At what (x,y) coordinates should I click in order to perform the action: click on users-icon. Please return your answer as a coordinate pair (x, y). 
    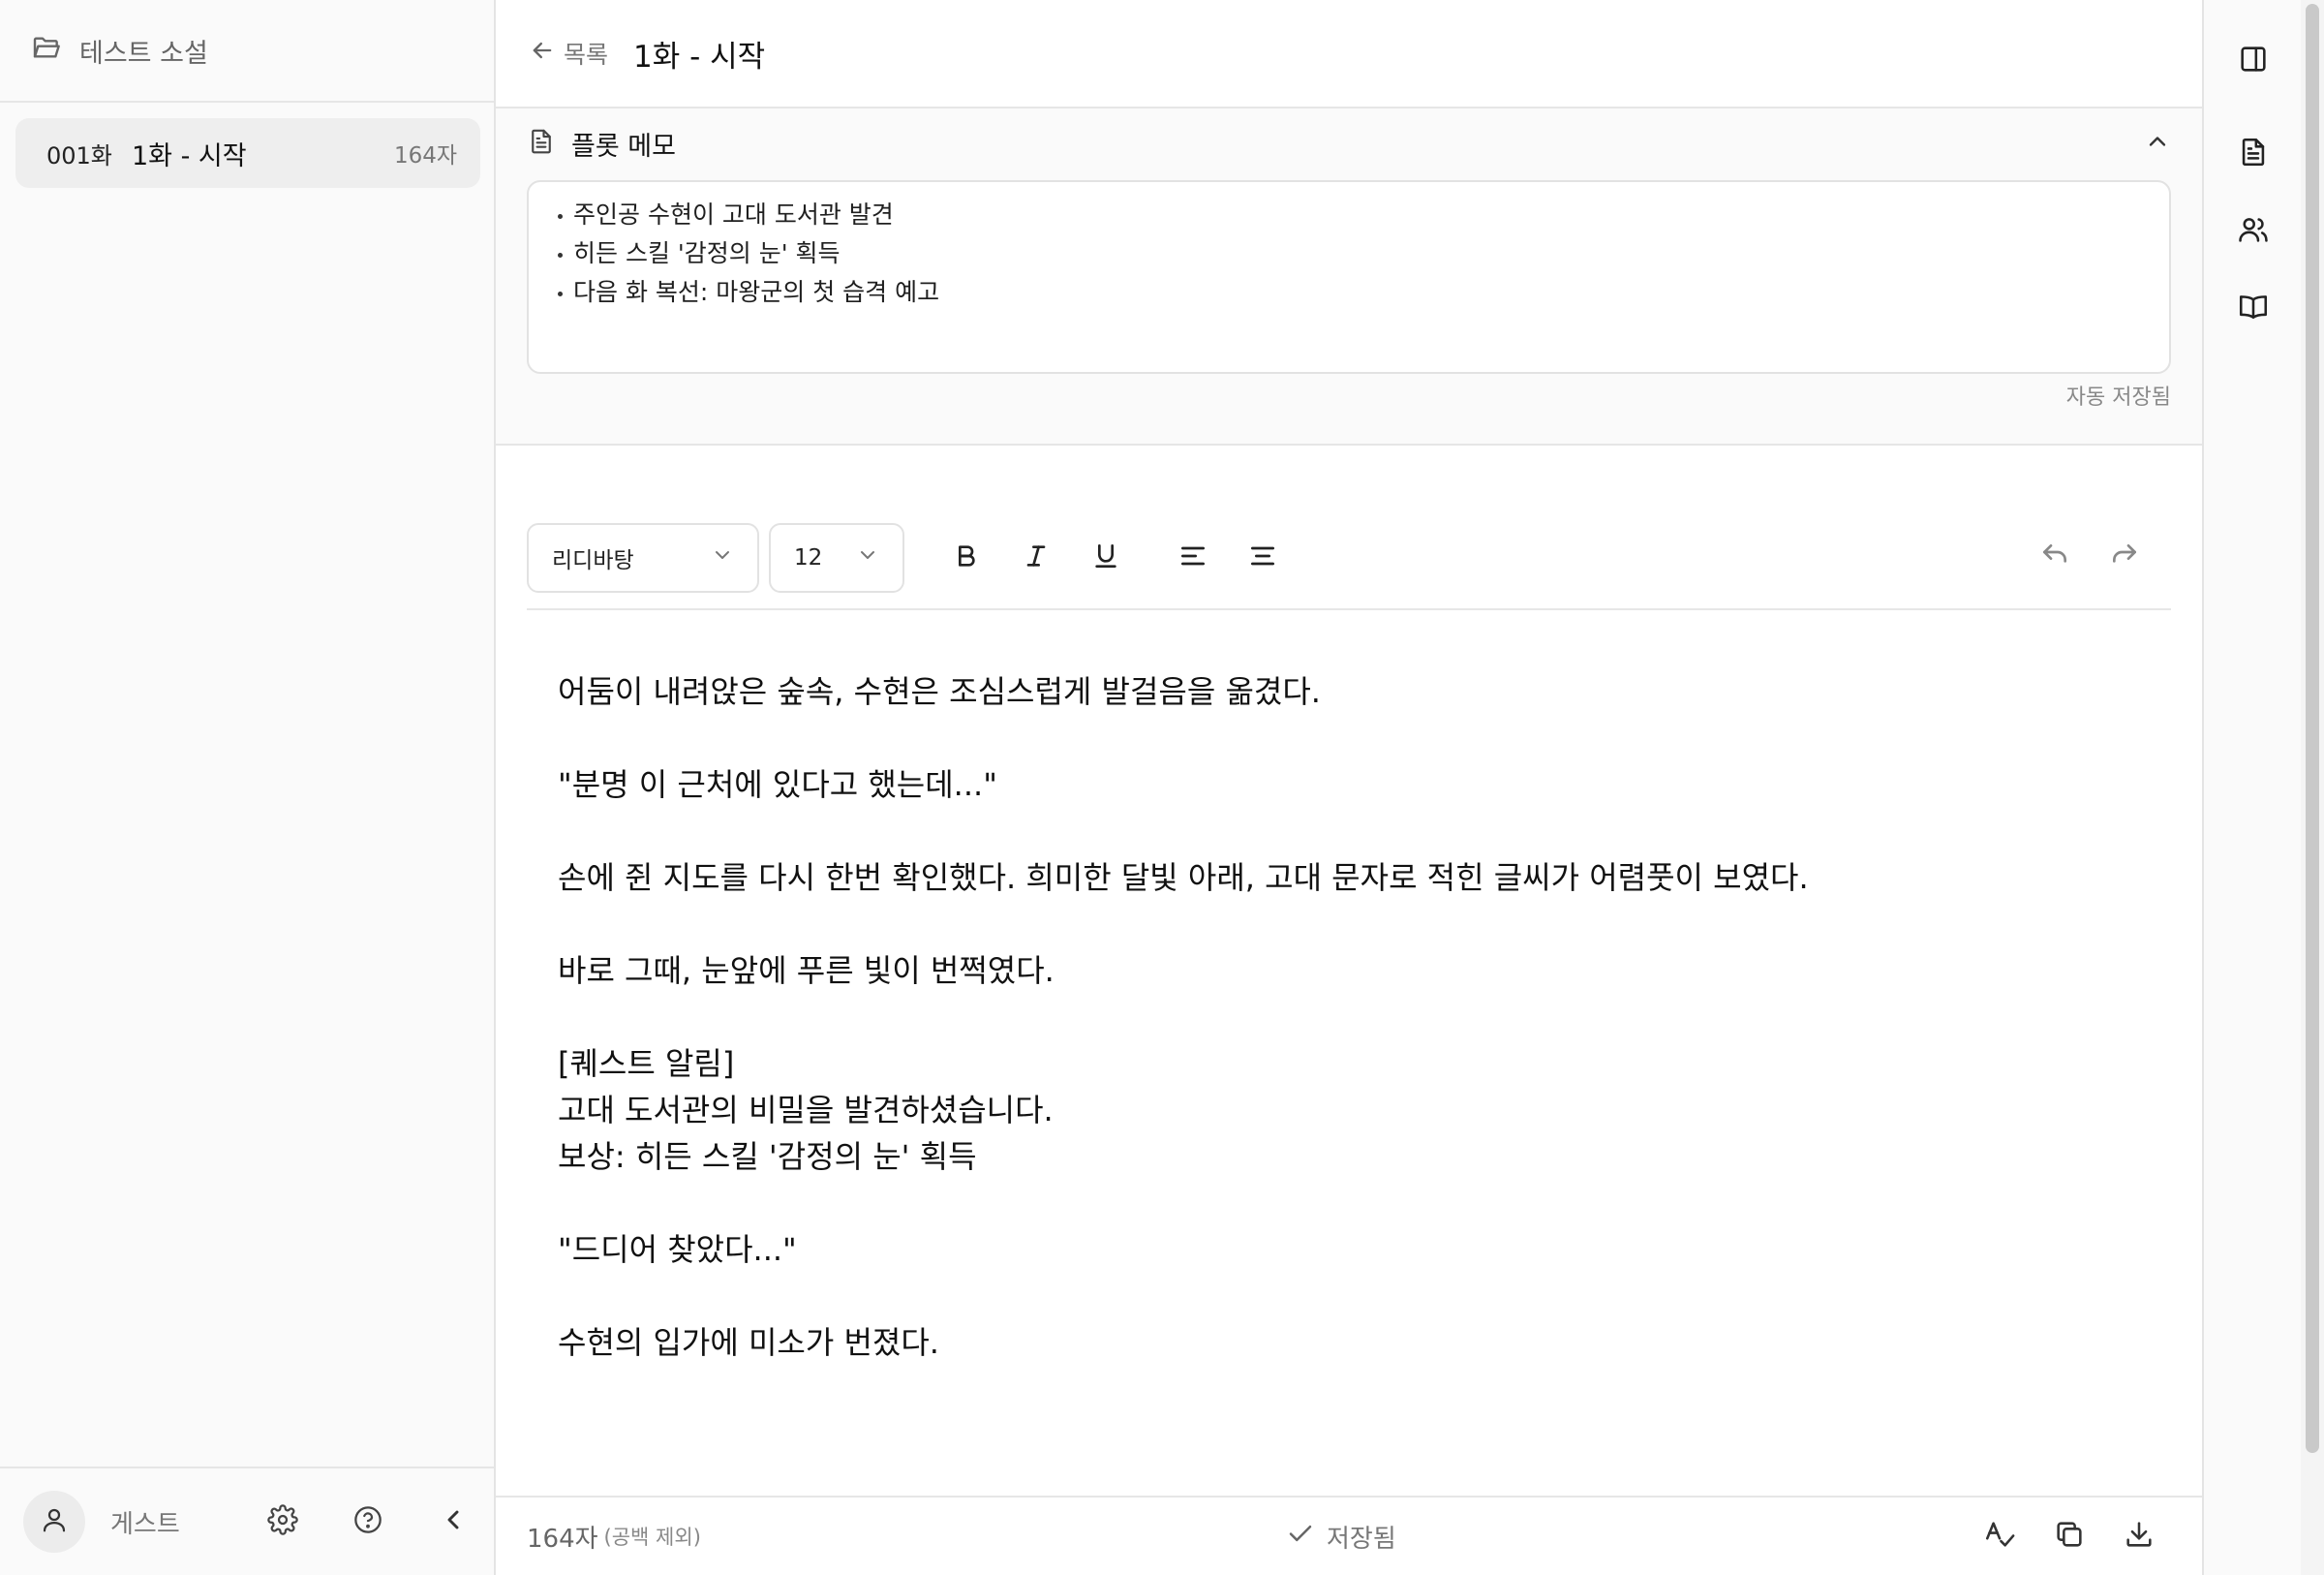
    Looking at the image, I should click on (2253, 231).